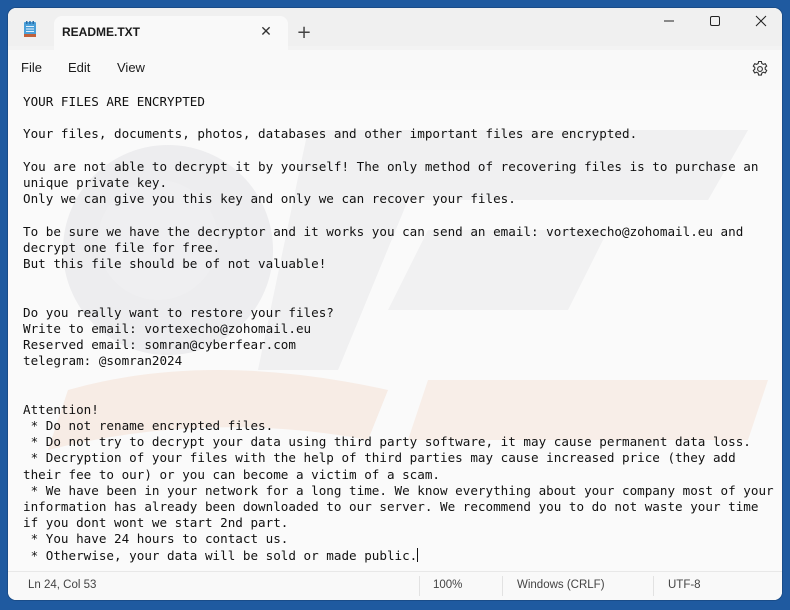 This screenshot has height=610, width=790. Describe the element at coordinates (395, 29) in the screenshot. I see `title-bar: README.TXT ✕ +` at that location.